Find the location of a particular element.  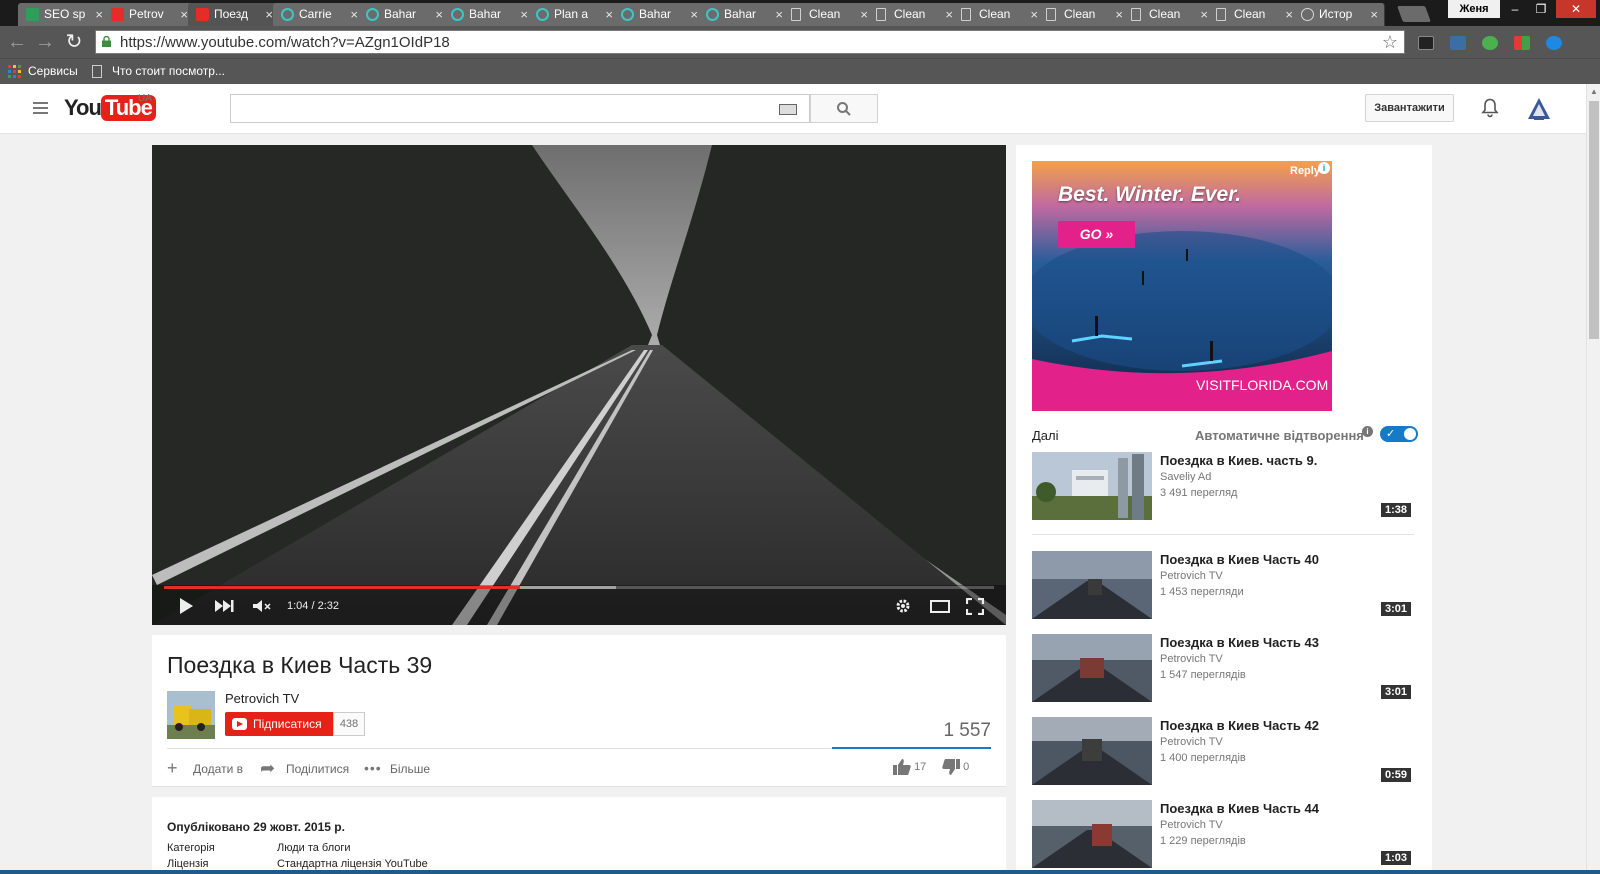

next-icon is located at coordinates (224, 606).